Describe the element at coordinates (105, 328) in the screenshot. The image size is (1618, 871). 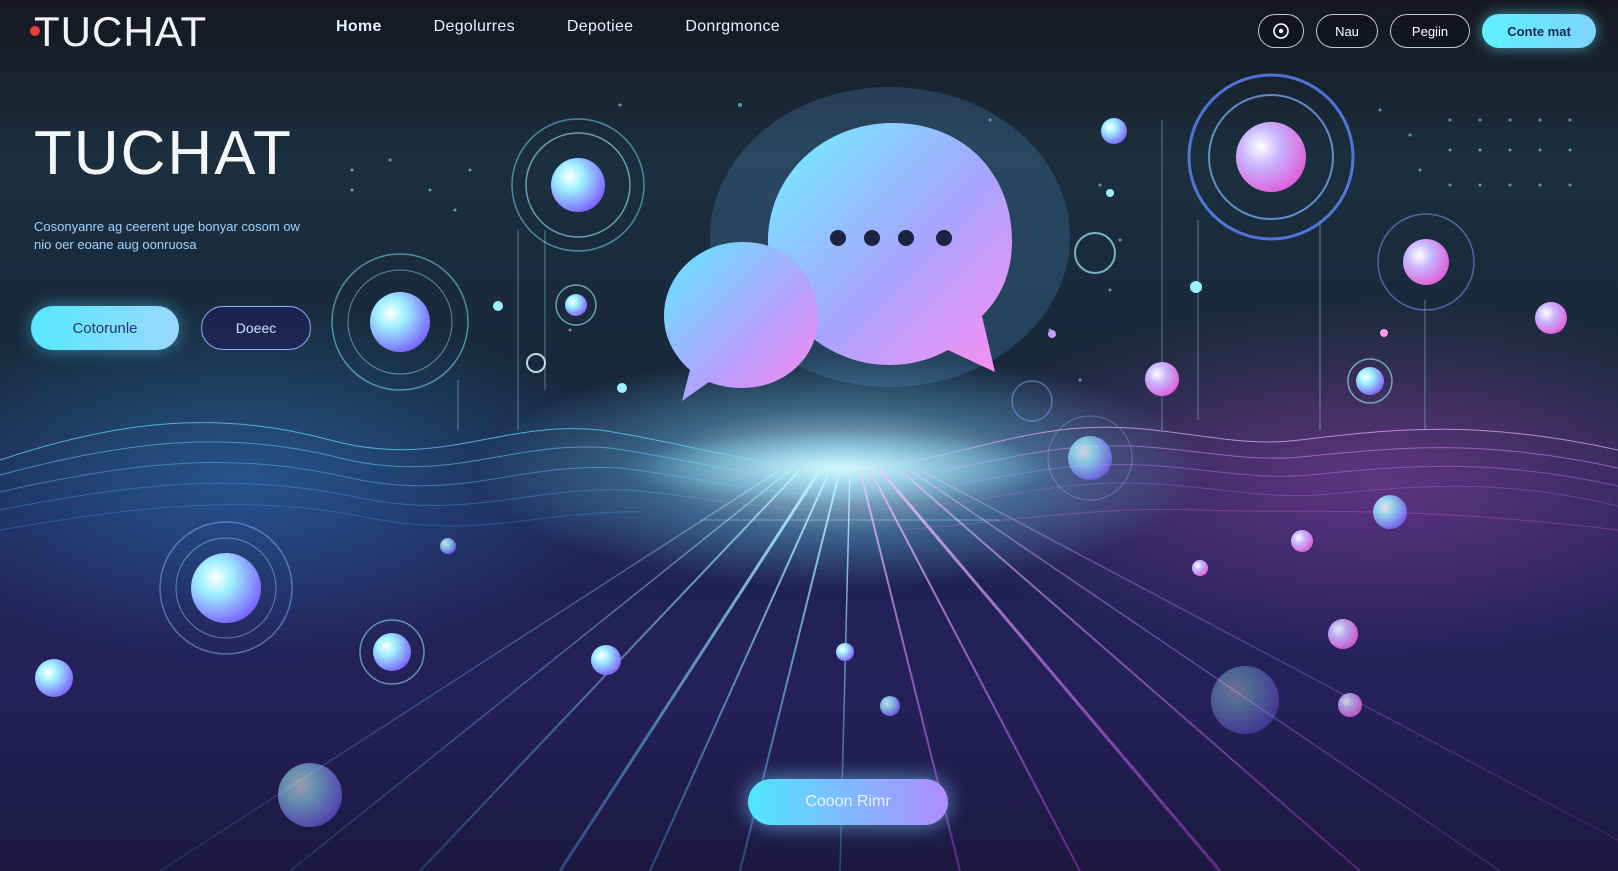
I see `hero-primary-button: Cotorunle` at that location.